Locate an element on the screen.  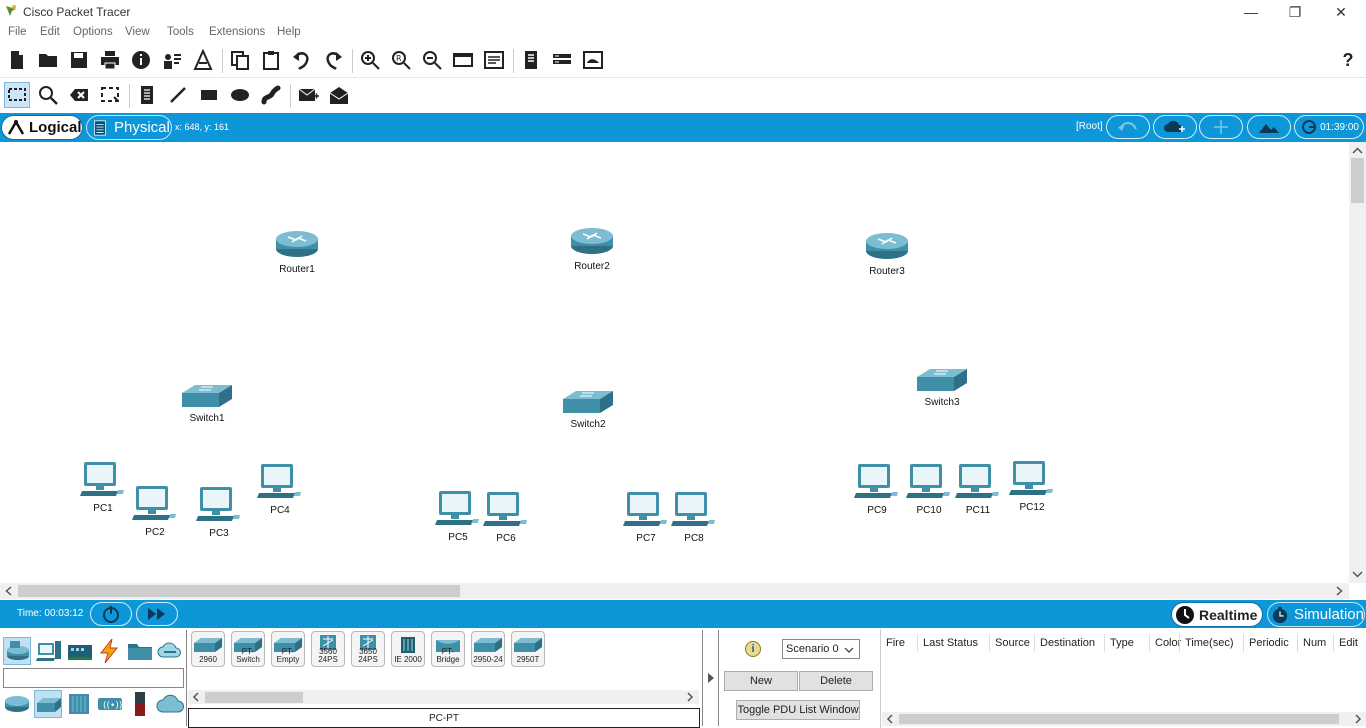
menu-view: View is located at coordinates (137, 32).